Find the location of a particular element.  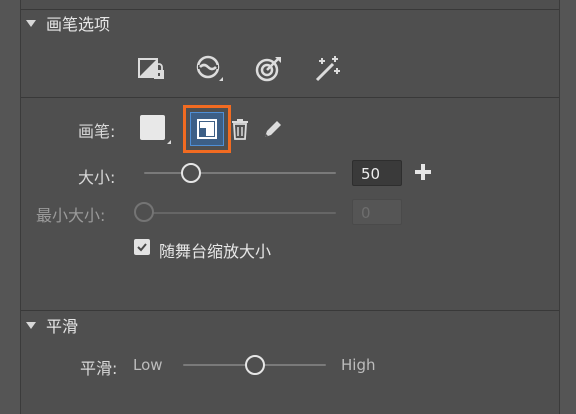

checkmark-icon is located at coordinates (142, 247).